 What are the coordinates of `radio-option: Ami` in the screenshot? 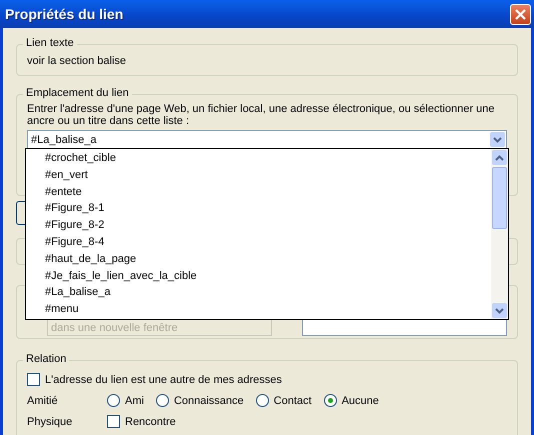 It's located at (125, 400).